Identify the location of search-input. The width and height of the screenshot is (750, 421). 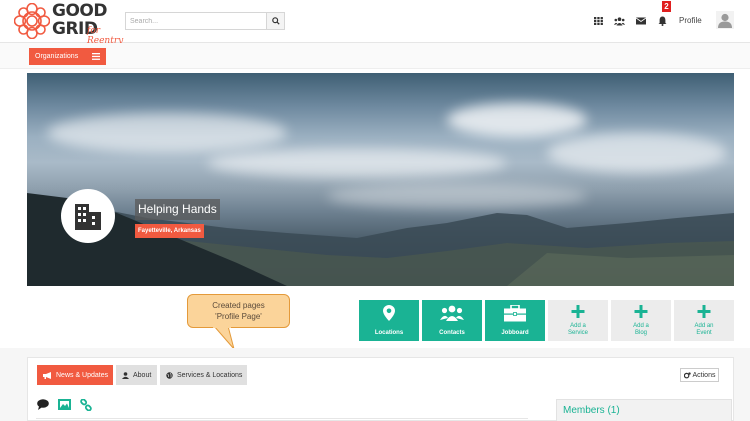
(195, 21).